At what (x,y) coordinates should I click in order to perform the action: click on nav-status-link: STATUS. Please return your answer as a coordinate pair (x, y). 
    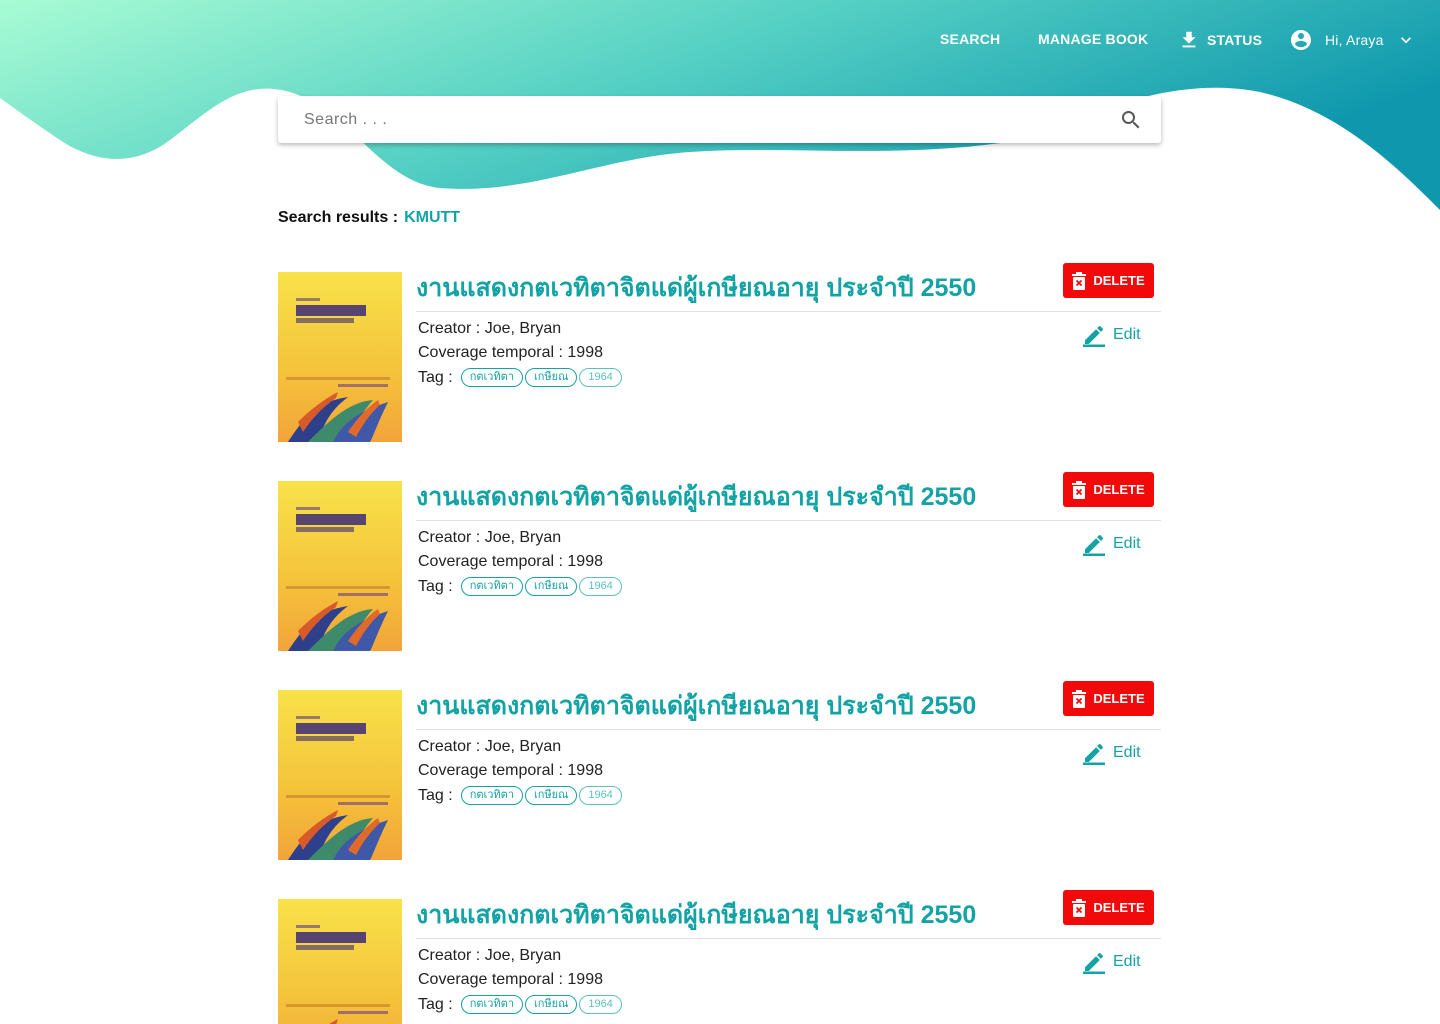
    Looking at the image, I should click on (1233, 40).